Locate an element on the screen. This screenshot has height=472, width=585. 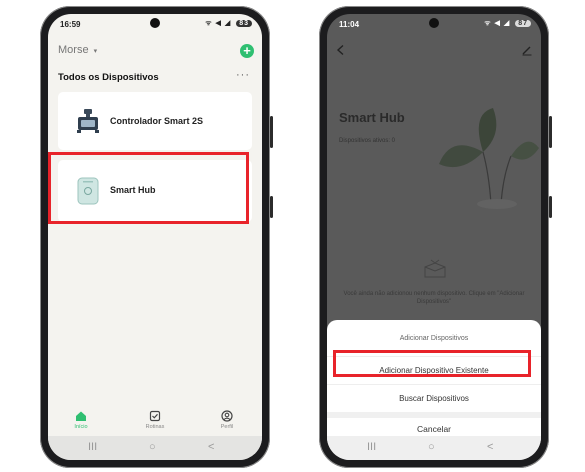
status-icons: ᯤ ◀ ◢ 83 is located at coordinates (228, 23).